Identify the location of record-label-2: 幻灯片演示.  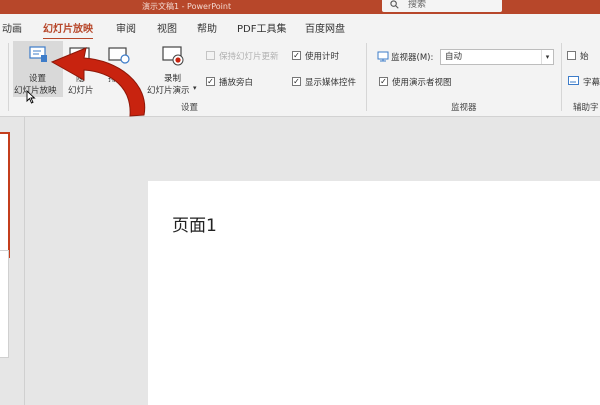
(168, 91).